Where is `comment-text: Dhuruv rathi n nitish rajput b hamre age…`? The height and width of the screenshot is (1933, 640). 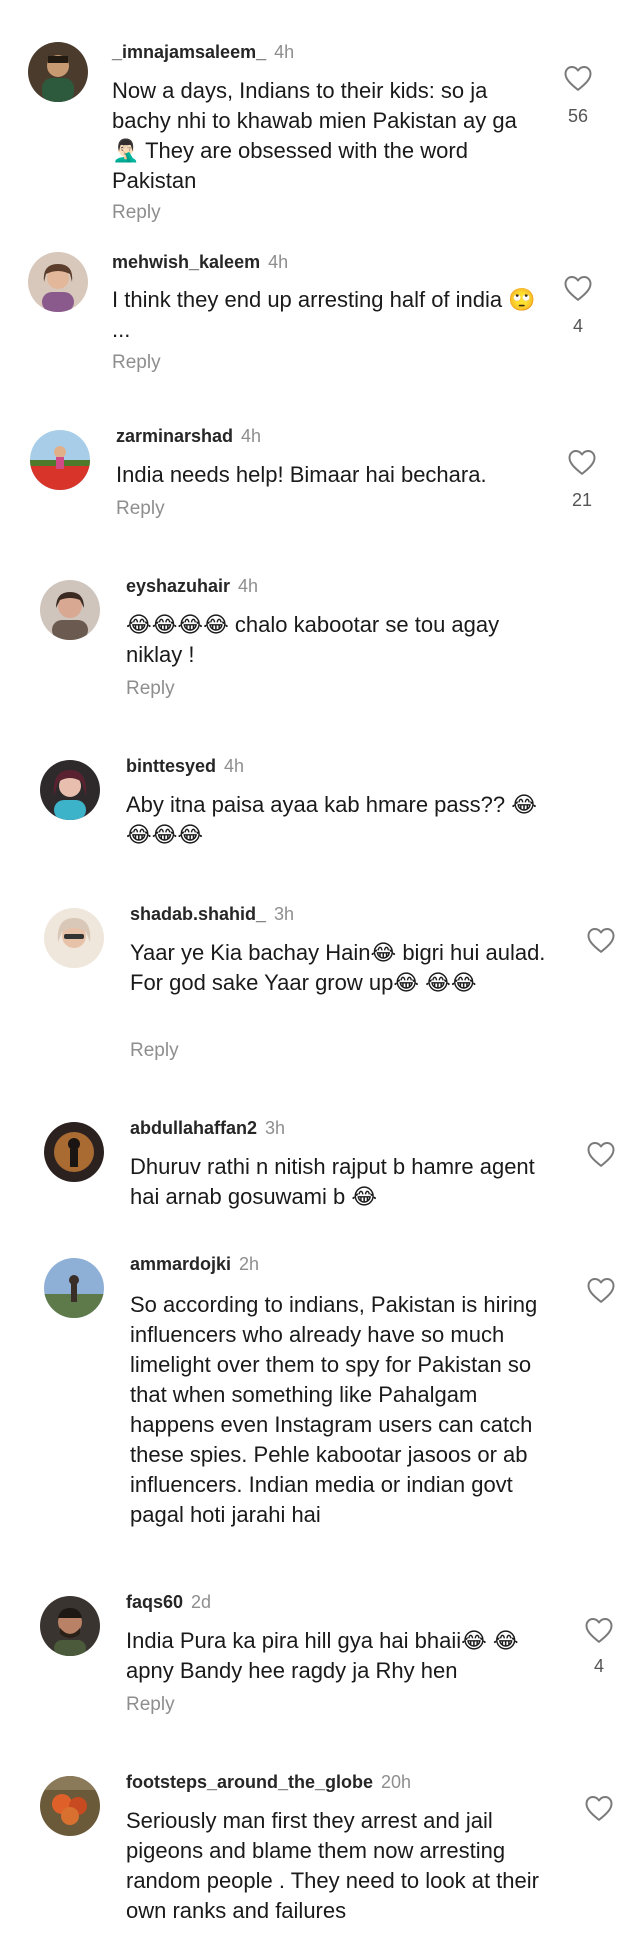
comment-text: Dhuruv rathi n nitish rajput b hamre age… is located at coordinates (332, 1181).